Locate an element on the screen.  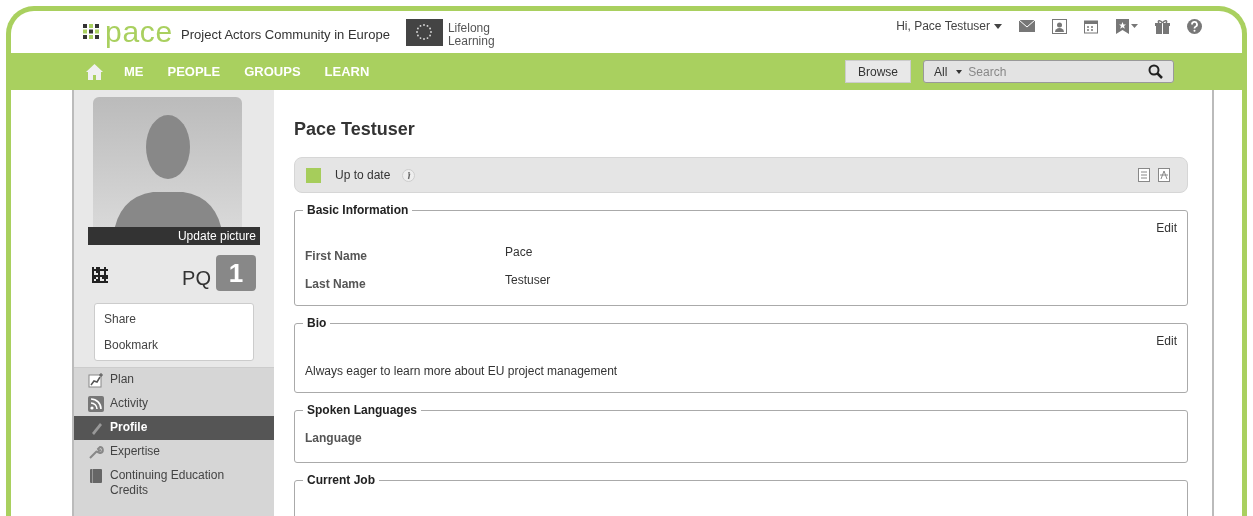
partner-label: Lifelong Learning is located at coordinates (471, 35).